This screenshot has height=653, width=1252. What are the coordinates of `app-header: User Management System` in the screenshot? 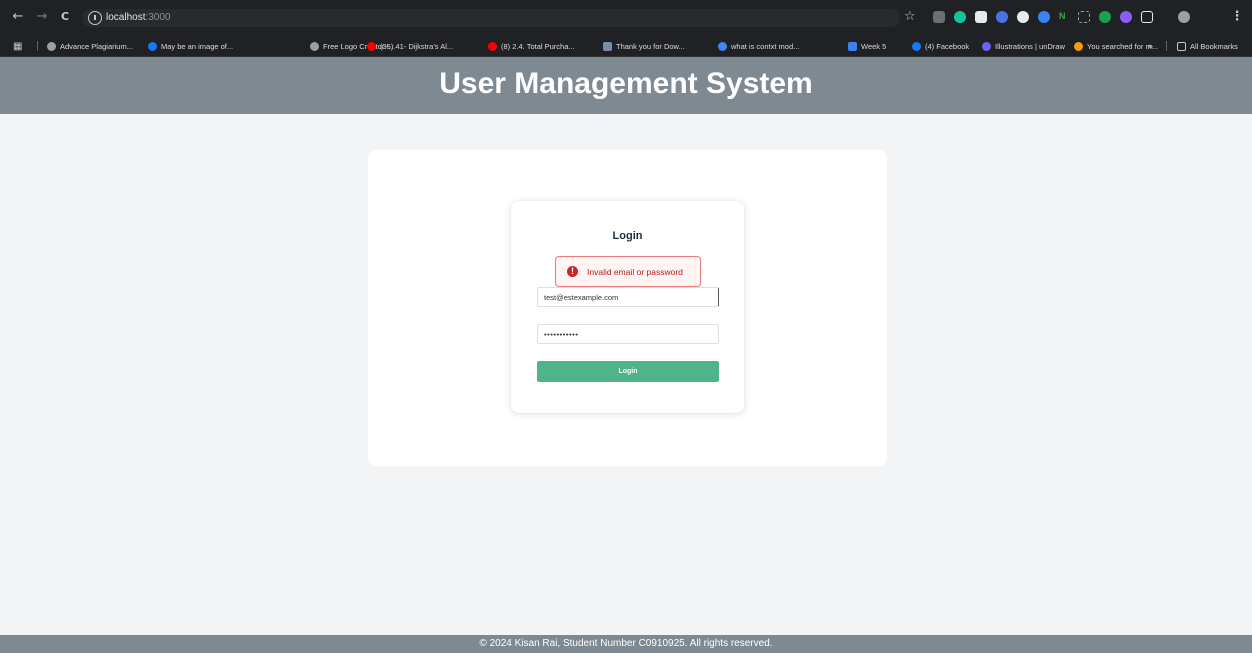 It's located at (626, 85).